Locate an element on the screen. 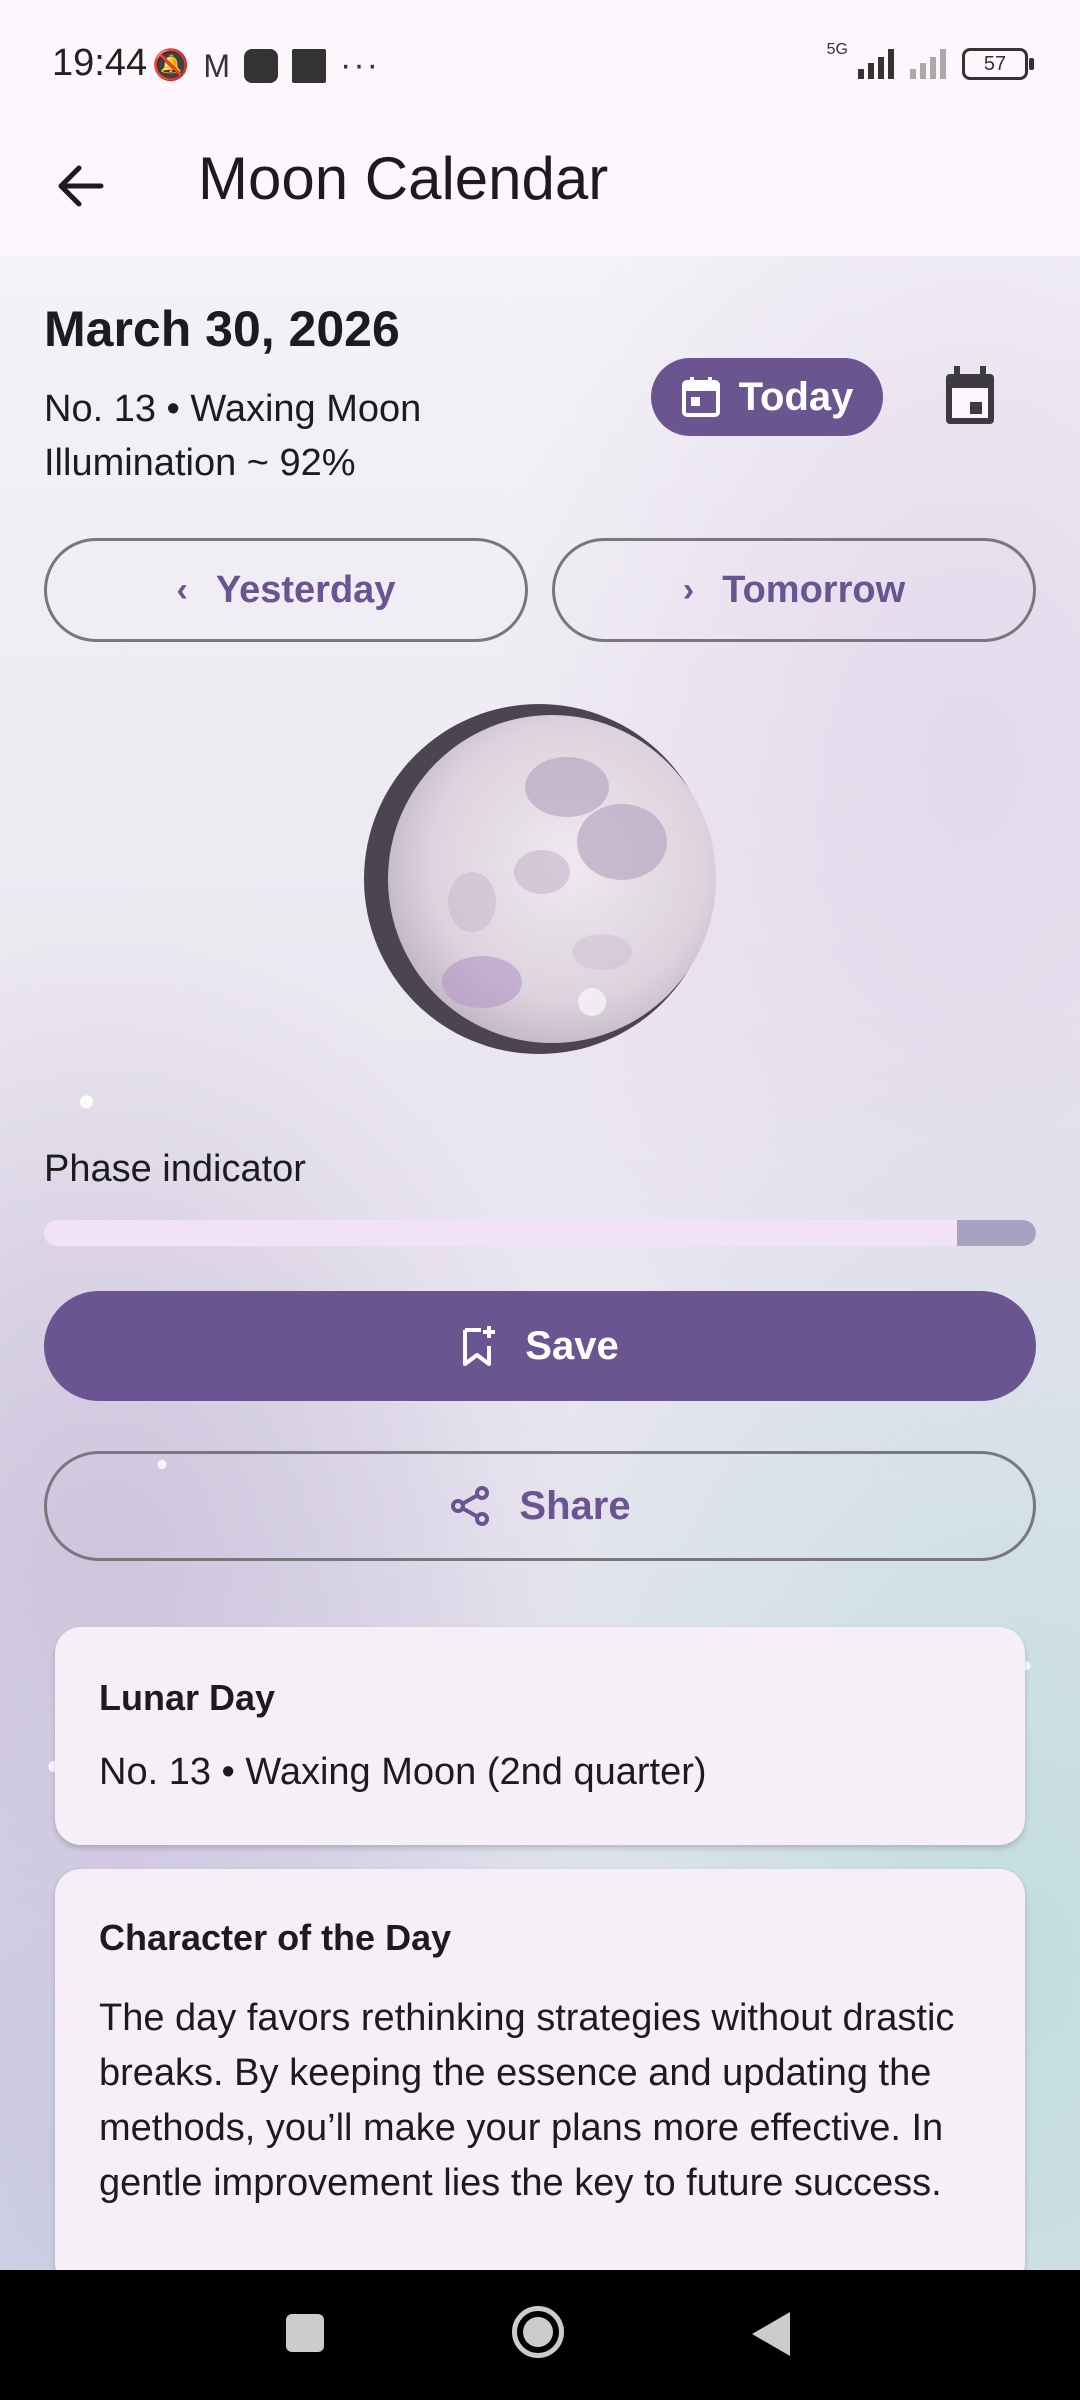 The width and height of the screenshot is (1080, 2400). calendar-icon is located at coordinates (970, 395).